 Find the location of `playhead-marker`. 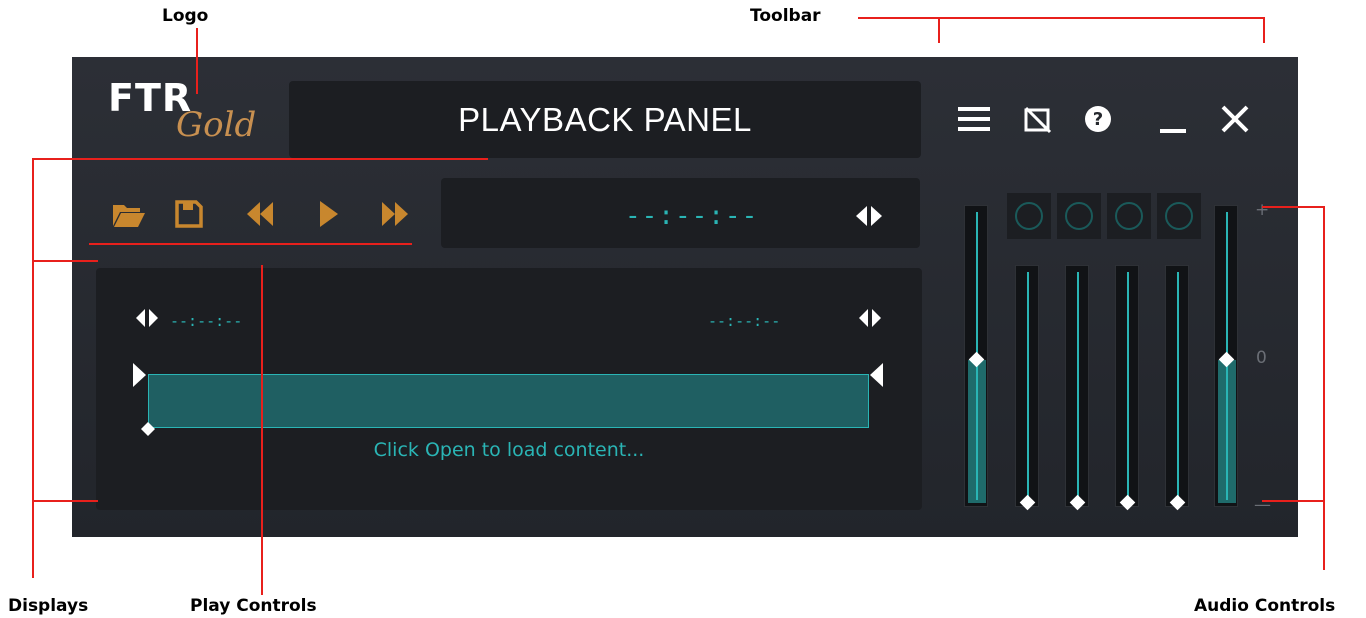

playhead-marker is located at coordinates (148, 429).